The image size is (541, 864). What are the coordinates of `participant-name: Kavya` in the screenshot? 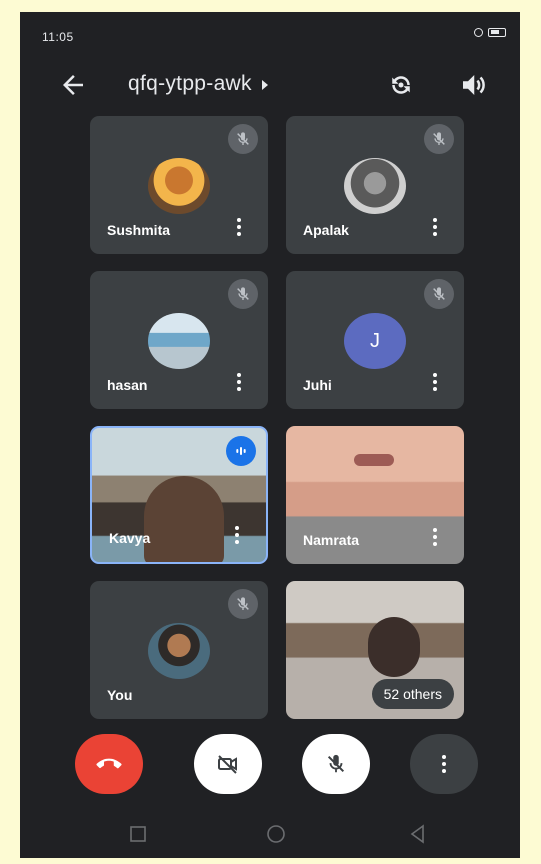 It's located at (130, 538).